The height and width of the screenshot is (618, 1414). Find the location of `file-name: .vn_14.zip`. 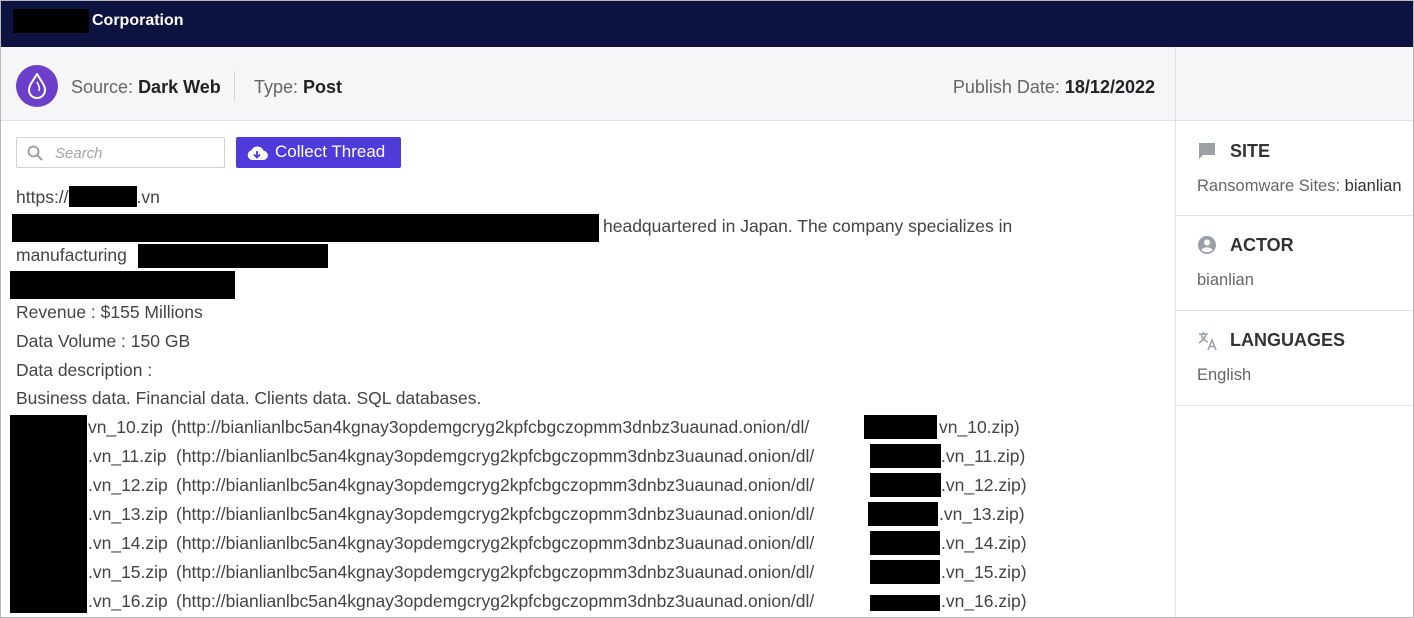

file-name: .vn_14.zip is located at coordinates (128, 543).